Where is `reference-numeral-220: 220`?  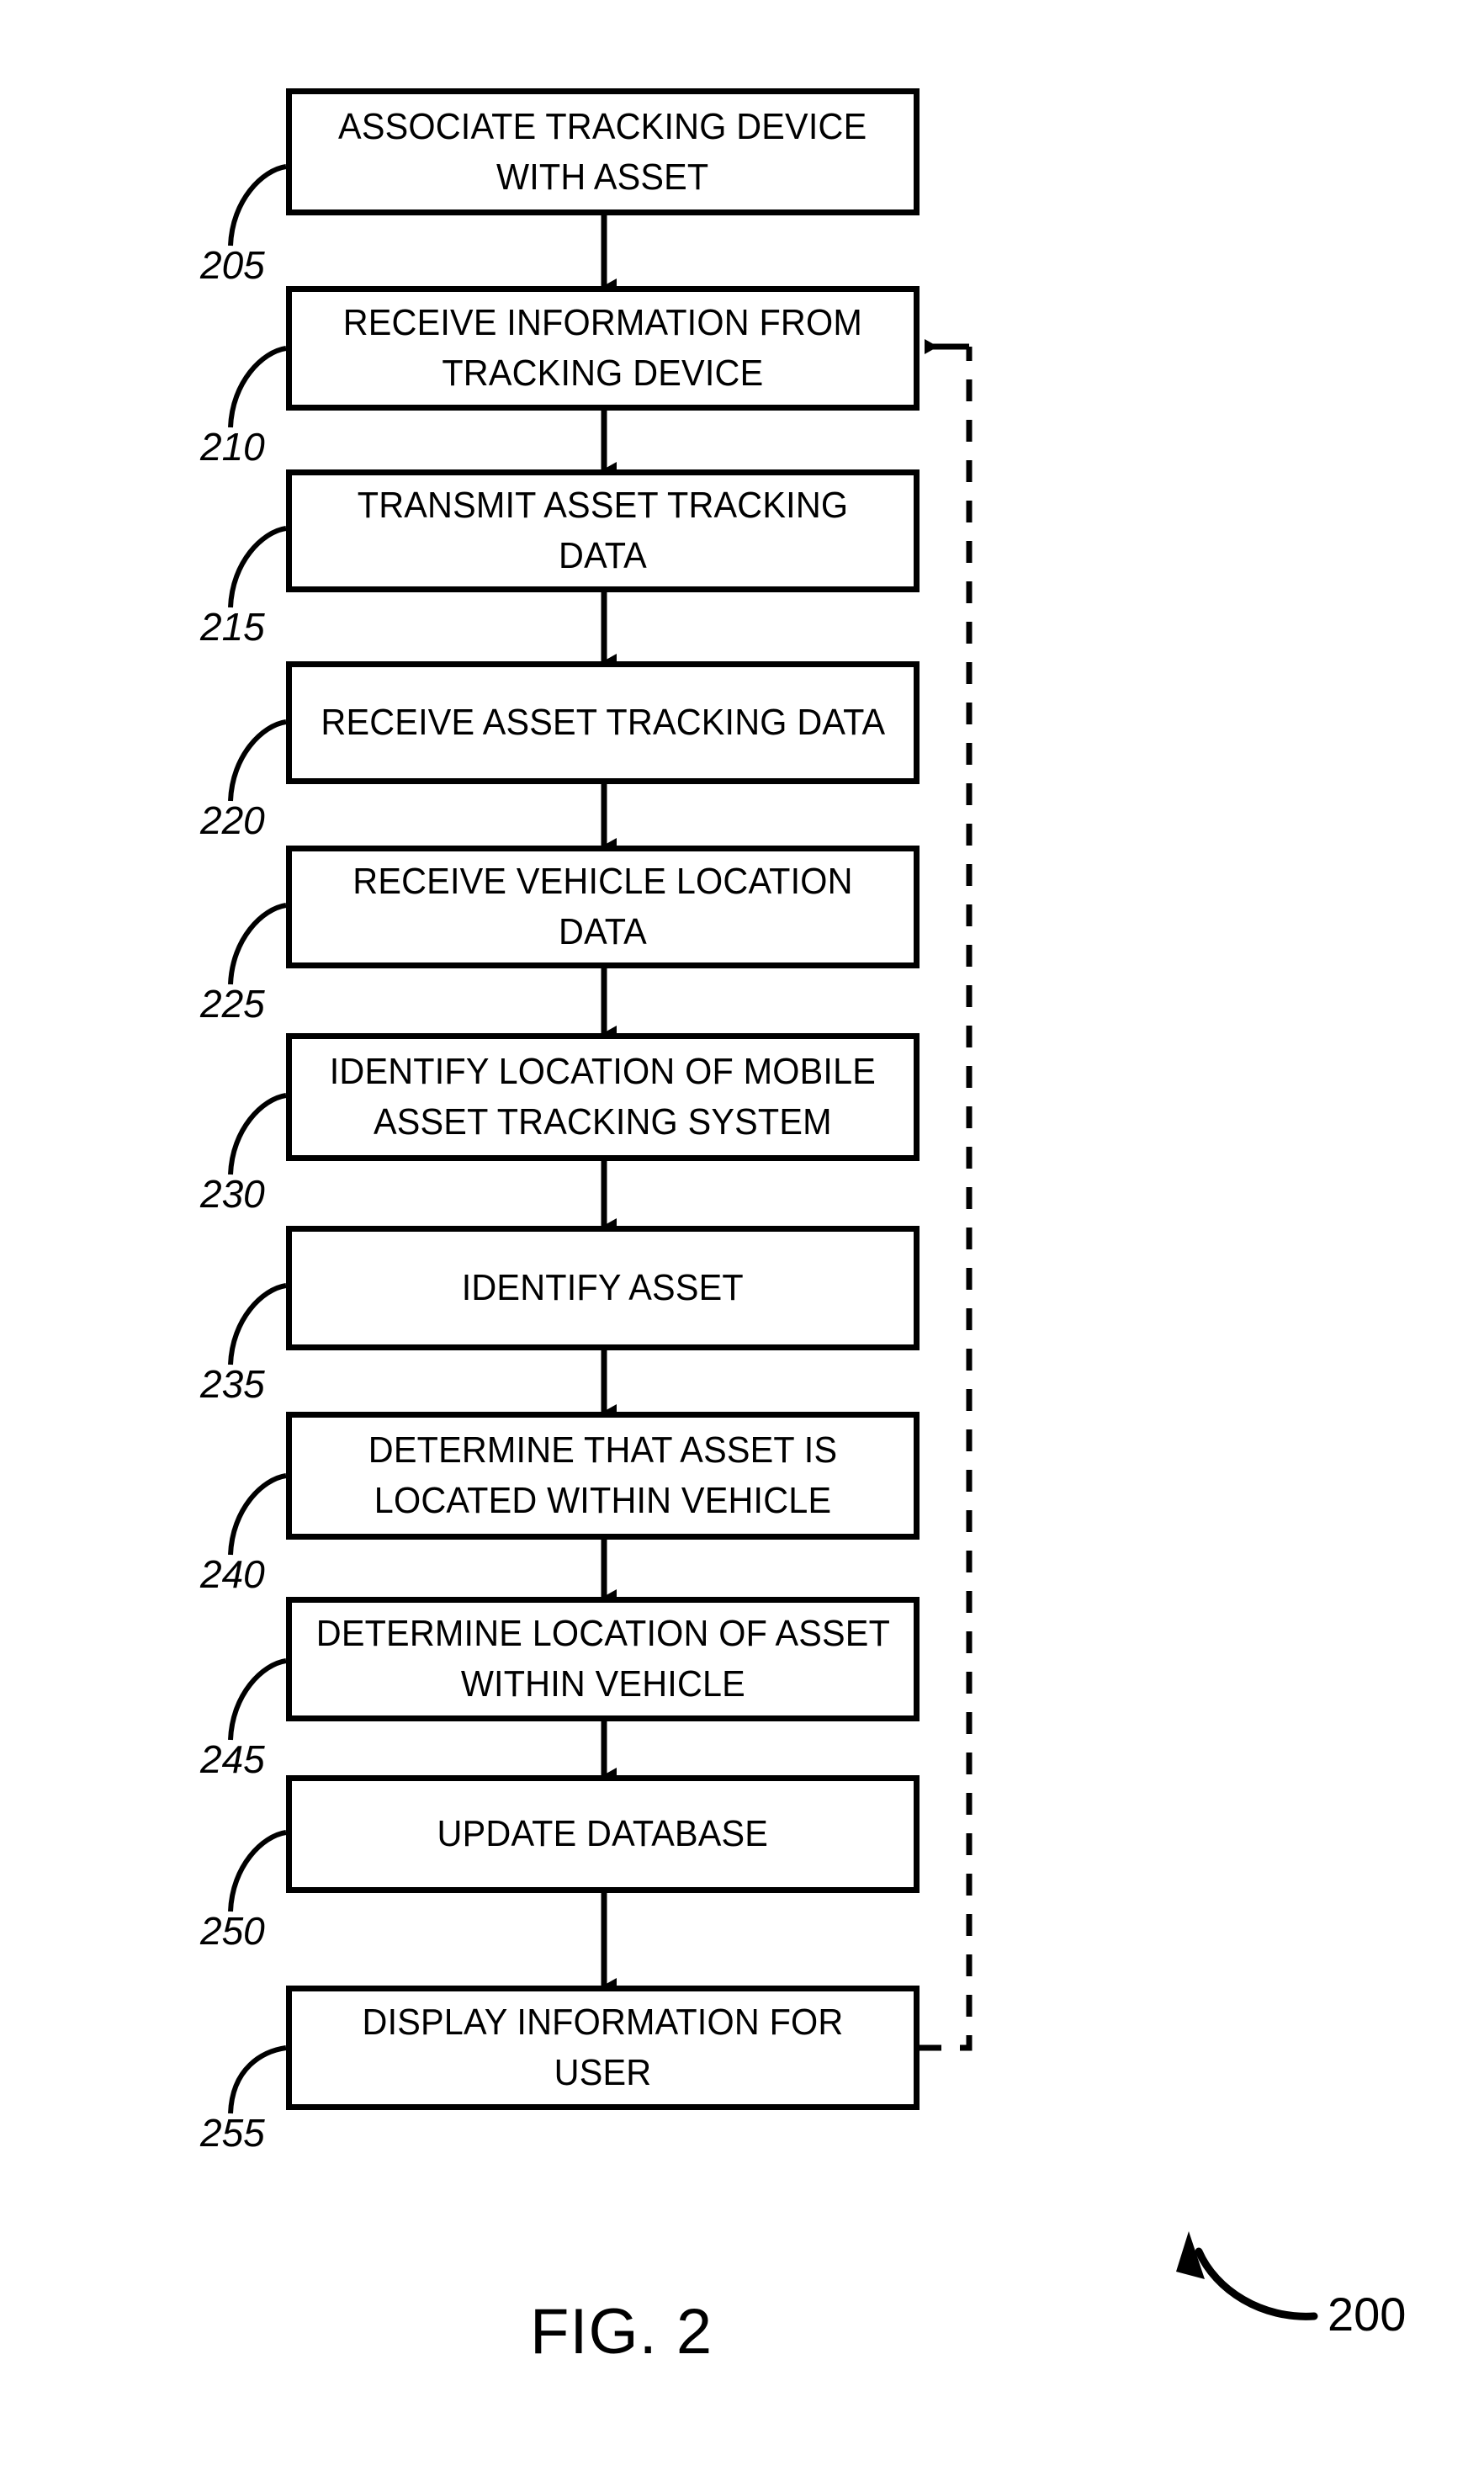
reference-numeral-220: 220 is located at coordinates (232, 820).